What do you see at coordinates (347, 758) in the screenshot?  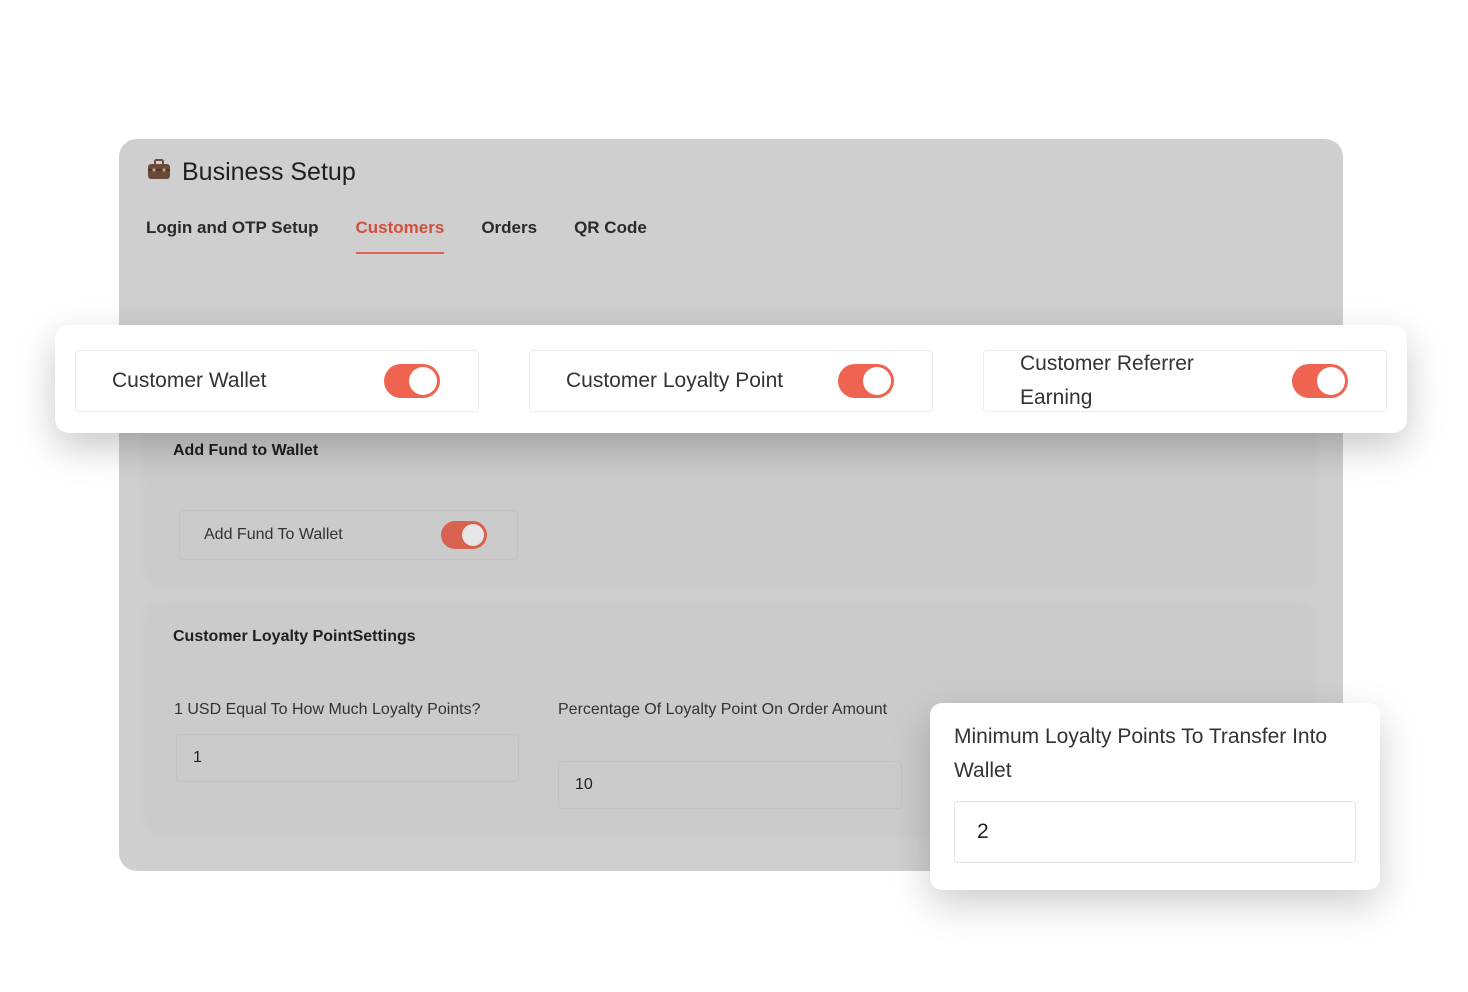 I see `usd-to-points-input: 1` at bounding box center [347, 758].